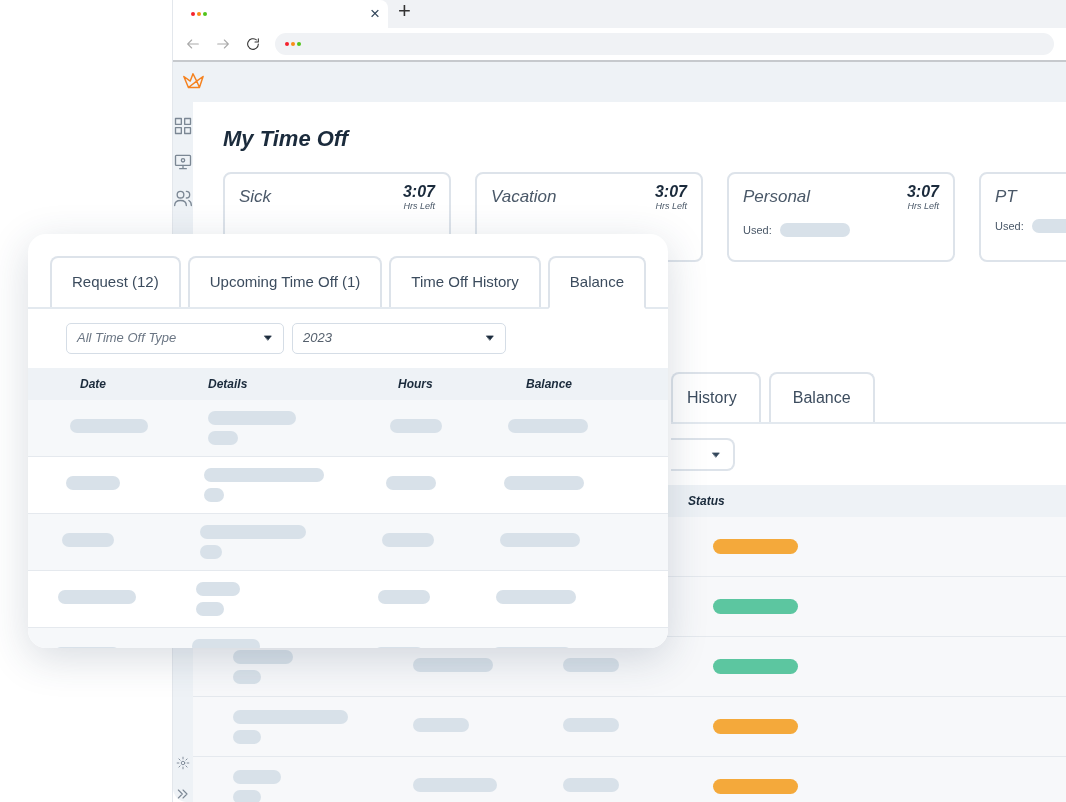 This screenshot has height=802, width=1066. Describe the element at coordinates (287, 139) in the screenshot. I see `page-title: My Time Off` at that location.